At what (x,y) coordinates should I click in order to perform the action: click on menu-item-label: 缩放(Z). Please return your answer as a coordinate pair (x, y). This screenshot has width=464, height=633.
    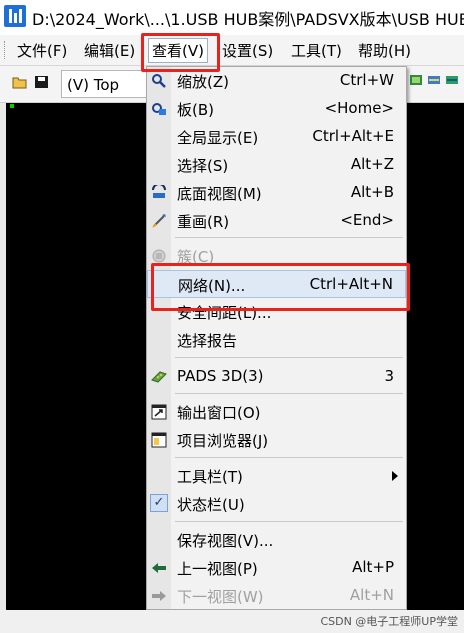
    Looking at the image, I should click on (203, 82).